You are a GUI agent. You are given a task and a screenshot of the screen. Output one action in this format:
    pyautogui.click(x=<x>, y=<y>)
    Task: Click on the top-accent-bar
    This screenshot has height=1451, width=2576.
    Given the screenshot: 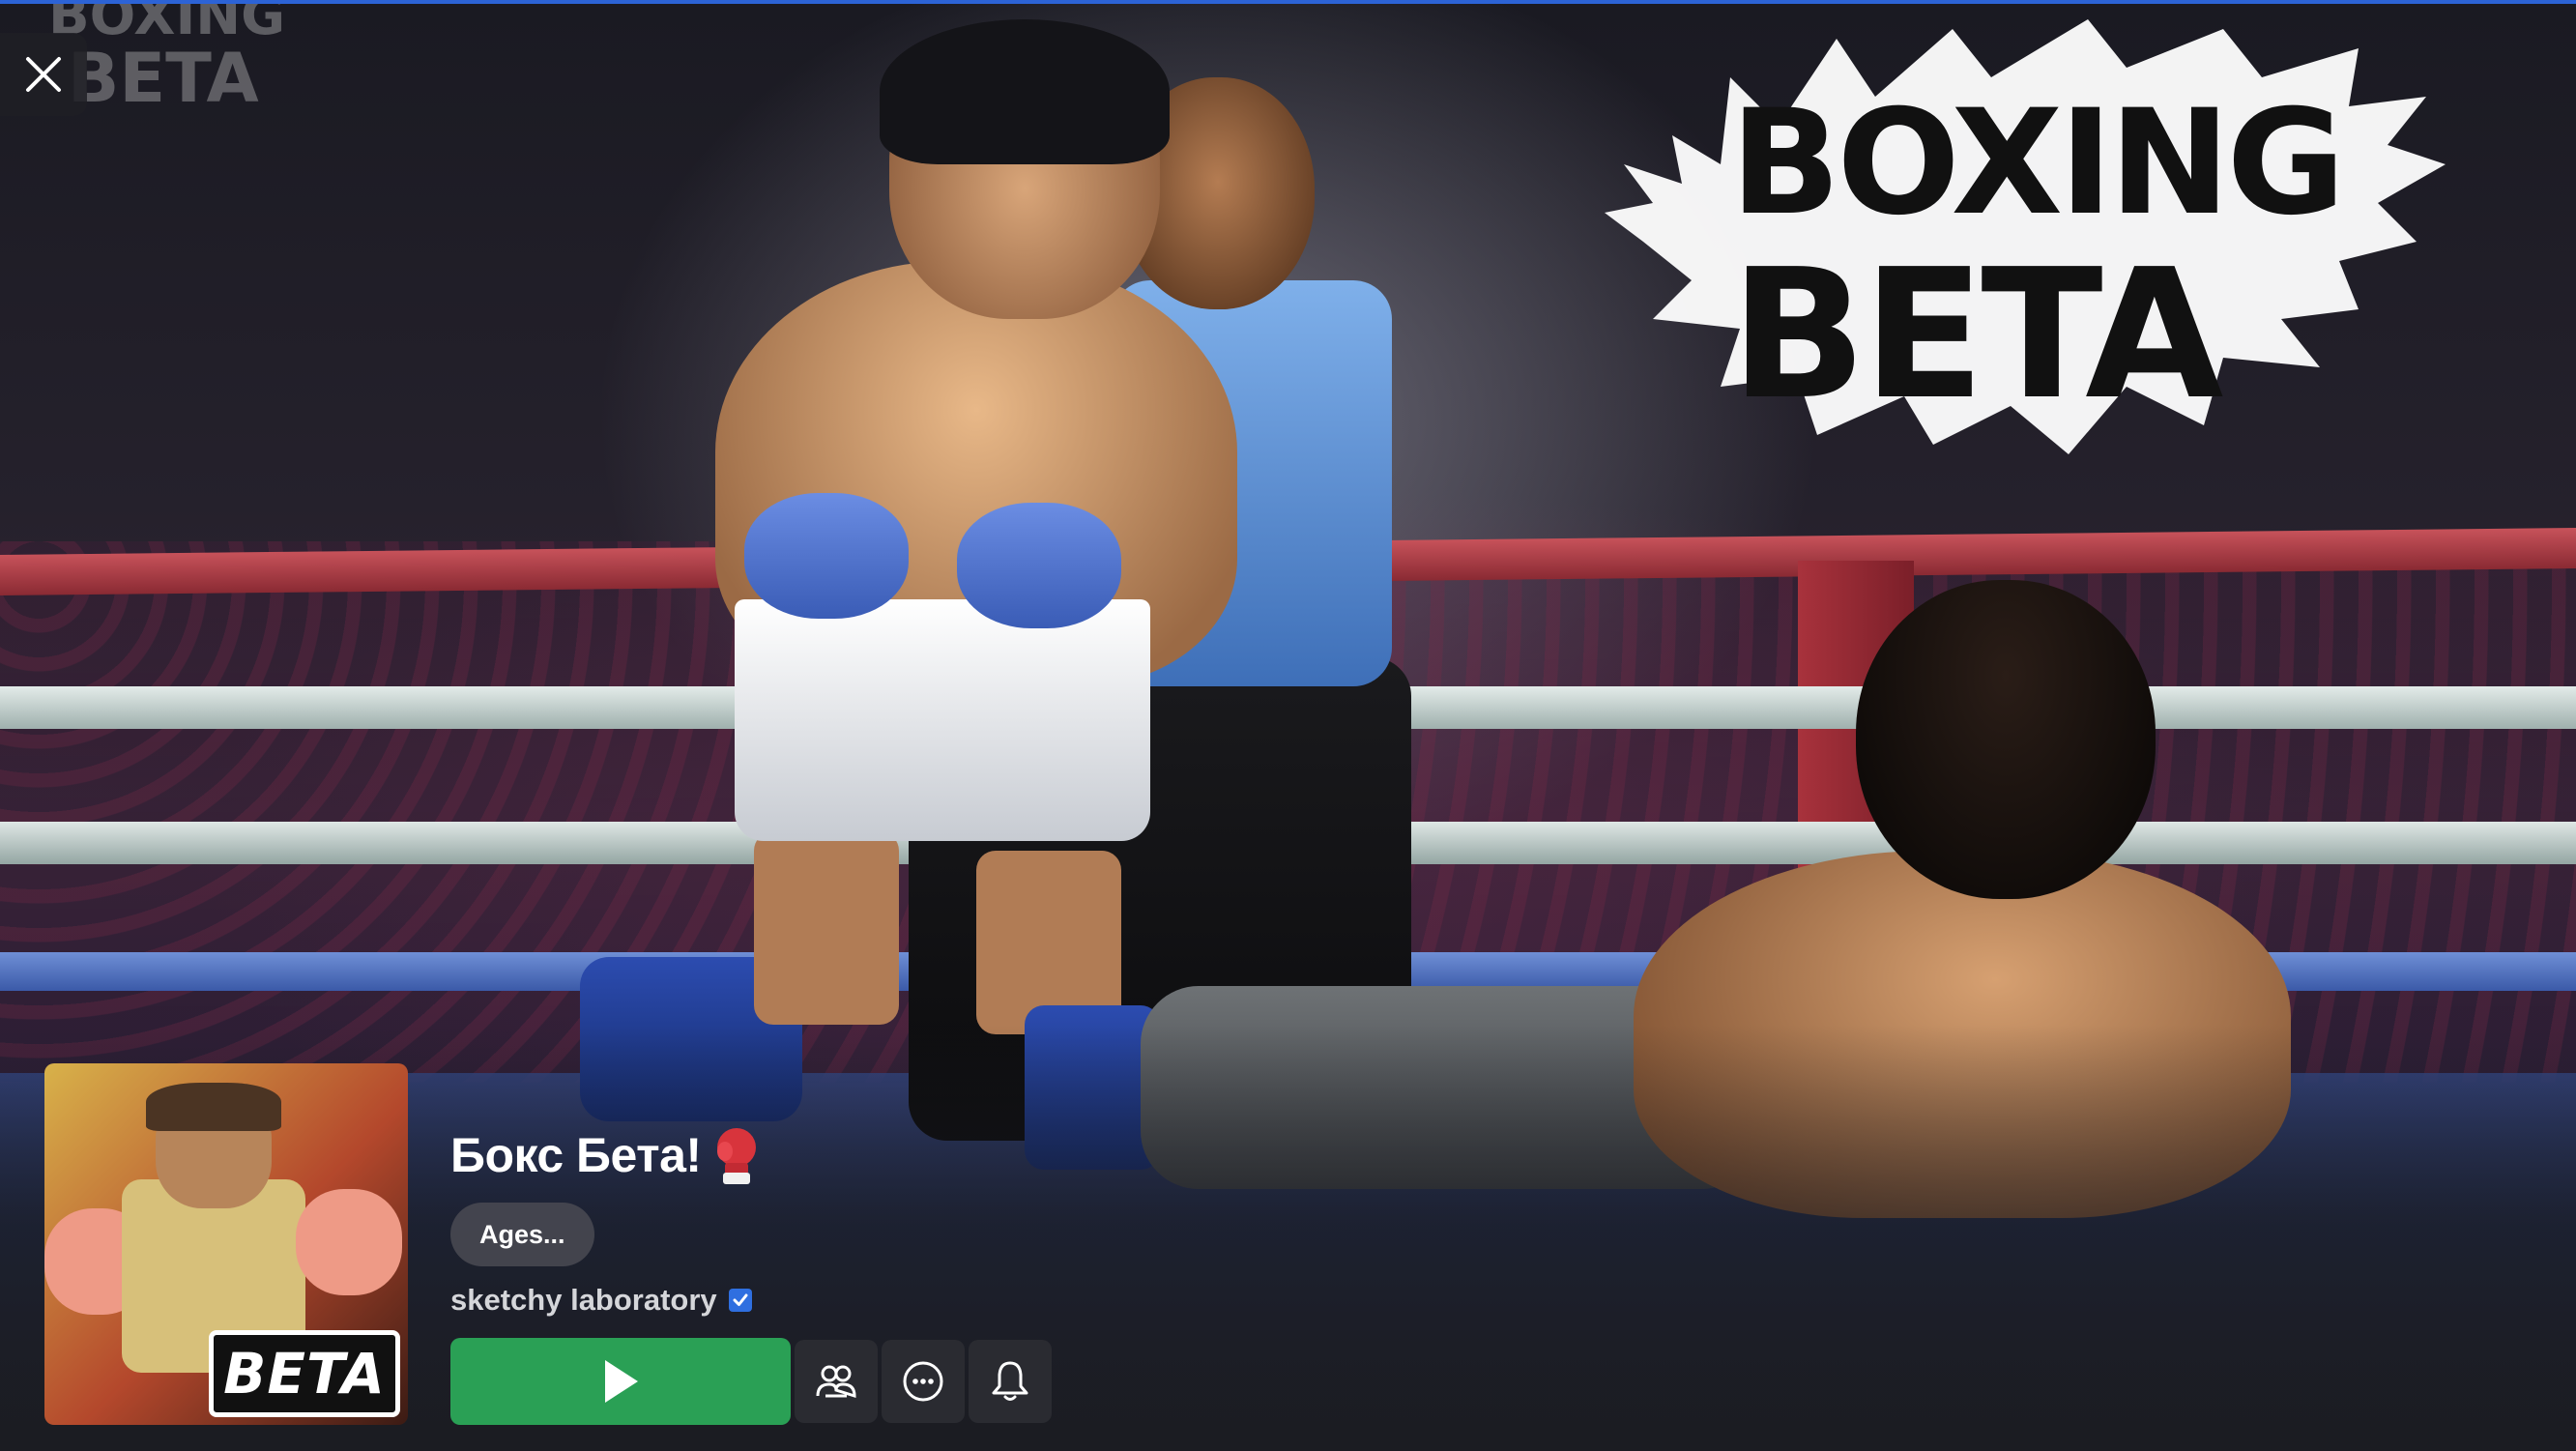 What is the action you would take?
    pyautogui.click(x=1288, y=2)
    